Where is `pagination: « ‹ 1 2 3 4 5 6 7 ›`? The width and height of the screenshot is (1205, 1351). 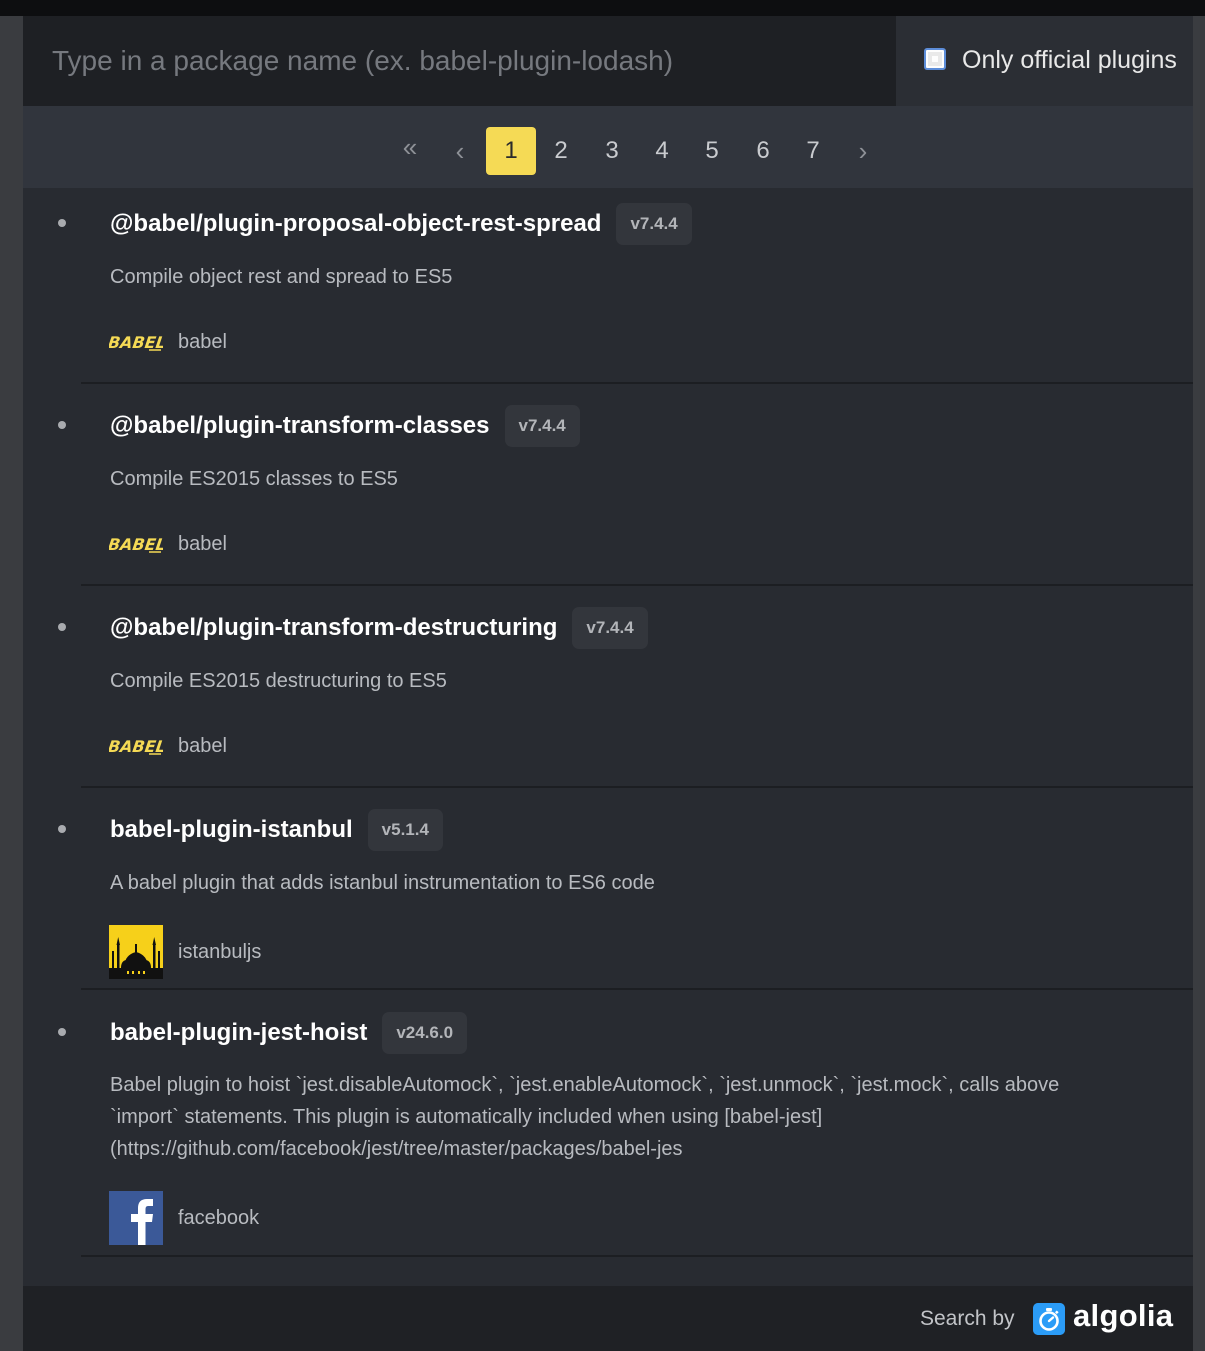 pagination: « ‹ 1 2 3 4 5 6 7 › is located at coordinates (608, 147).